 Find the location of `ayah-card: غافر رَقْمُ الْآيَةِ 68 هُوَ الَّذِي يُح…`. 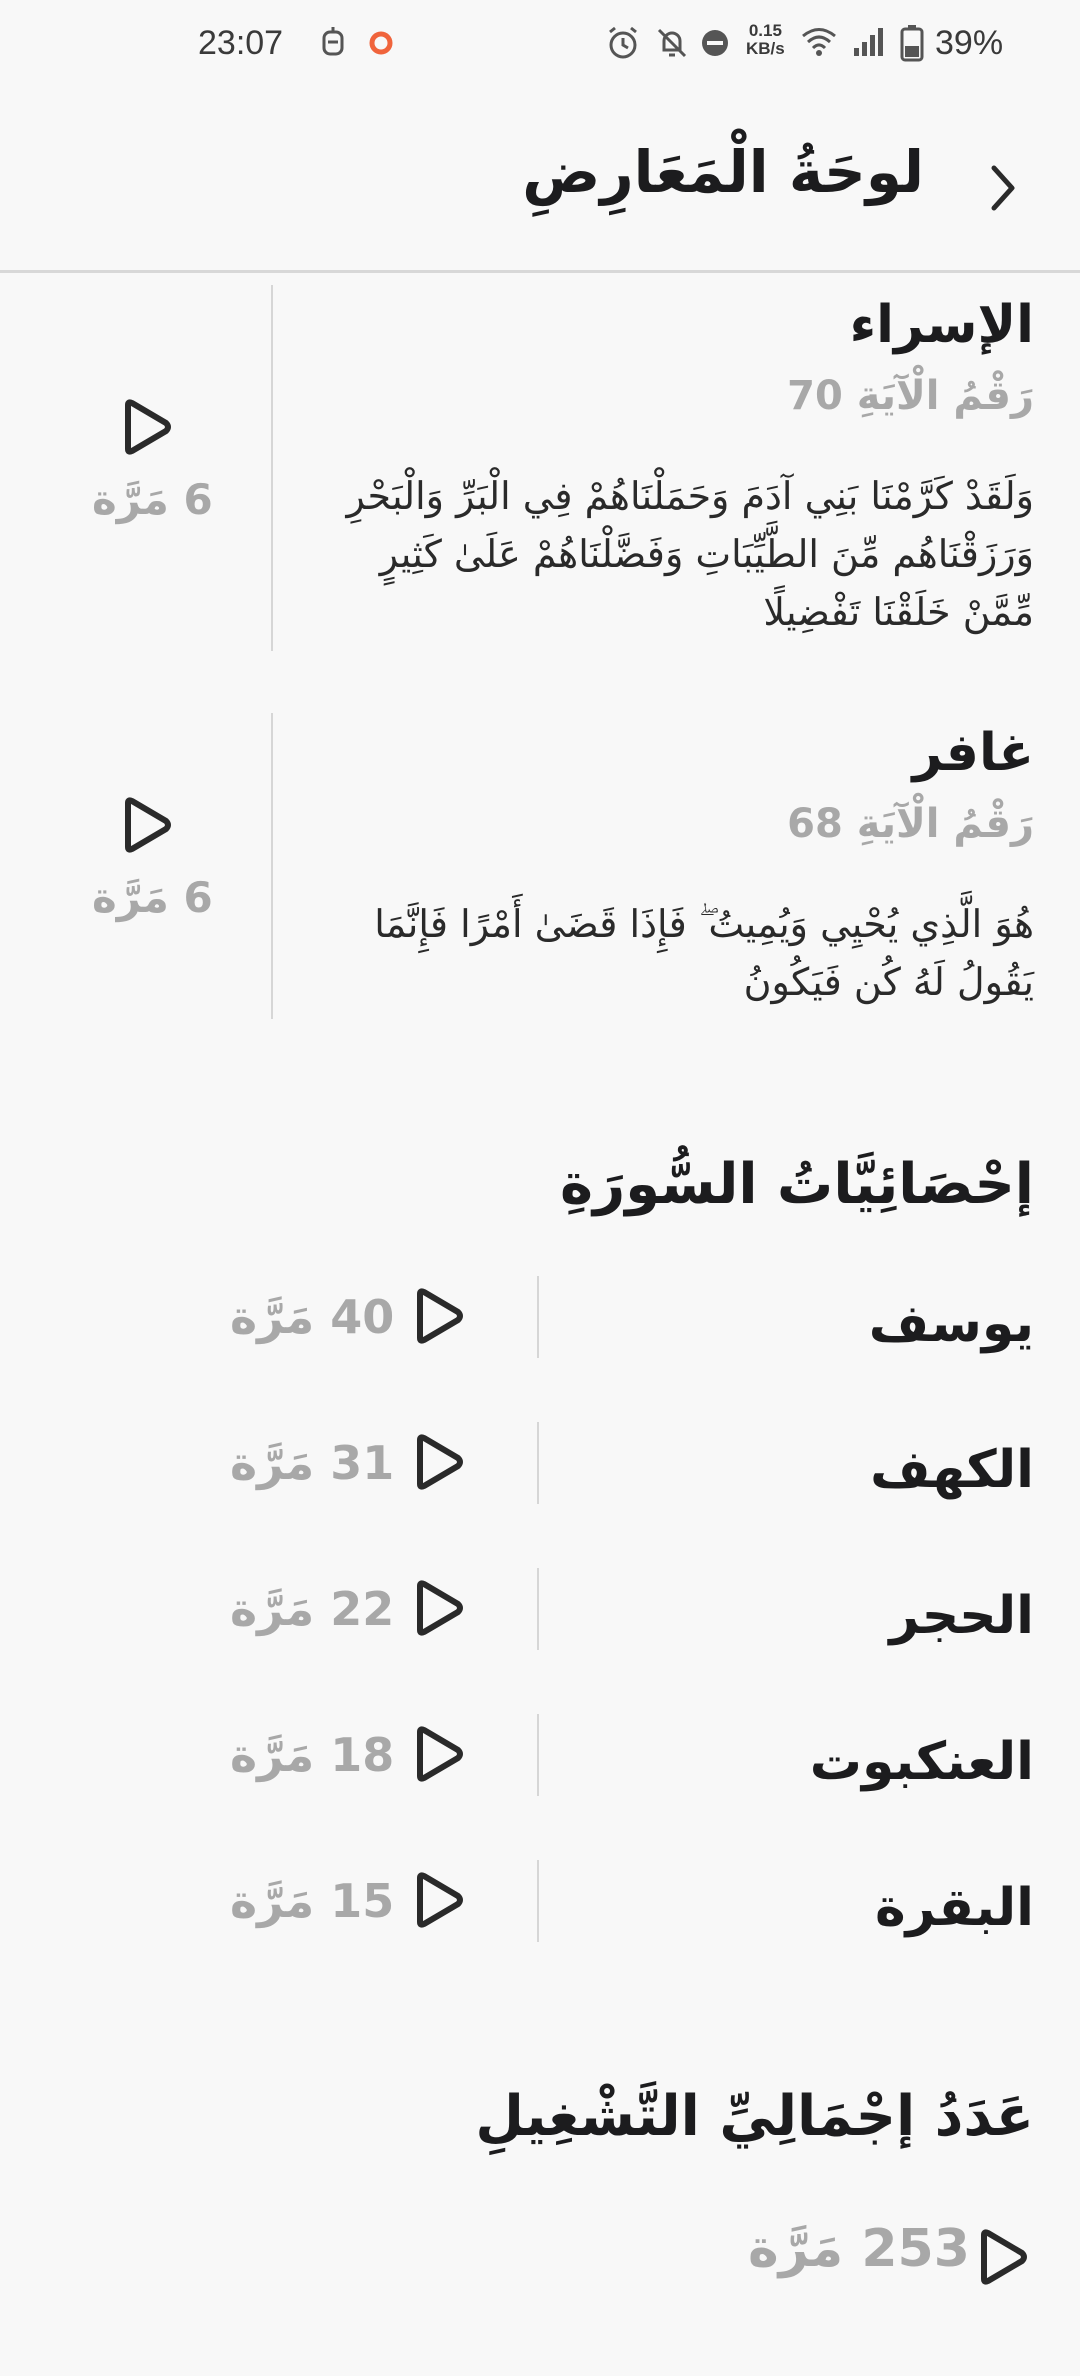

ayah-card: غافر رَقْمُ الْآيَةِ 68 هُوَ الَّذِي يُح… is located at coordinates (540, 868).